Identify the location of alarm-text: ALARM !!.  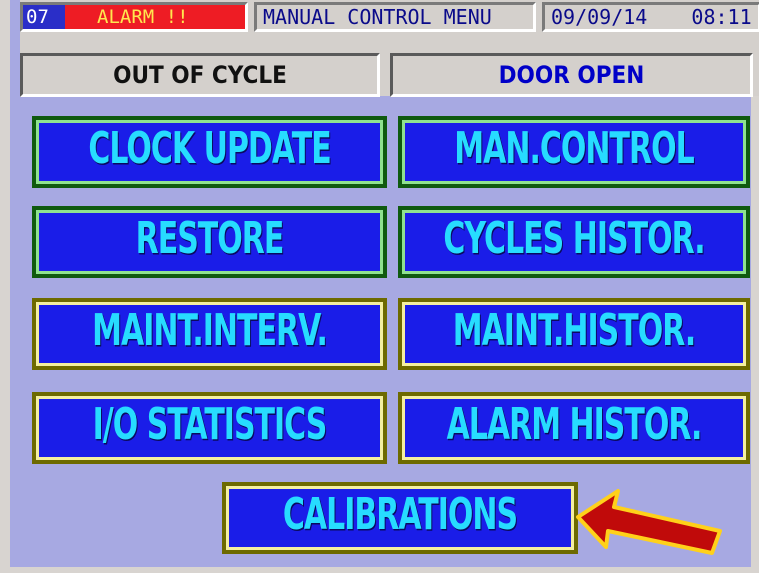
(155, 17).